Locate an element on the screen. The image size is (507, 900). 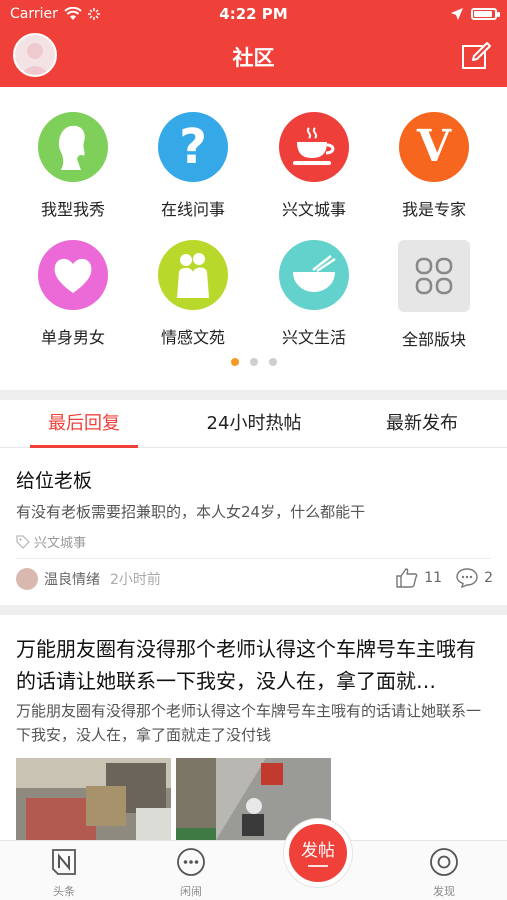
post-tag-label: 兴文城事 is located at coordinates (60, 543).